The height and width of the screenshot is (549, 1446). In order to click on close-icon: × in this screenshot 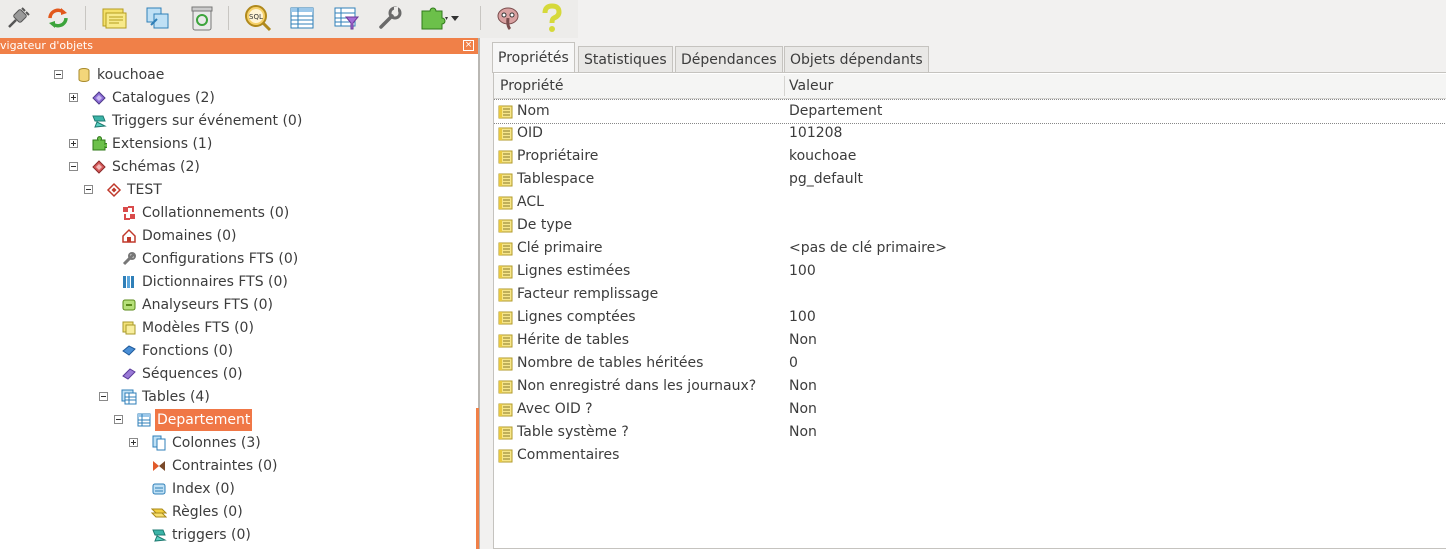, I will do `click(468, 45)`.